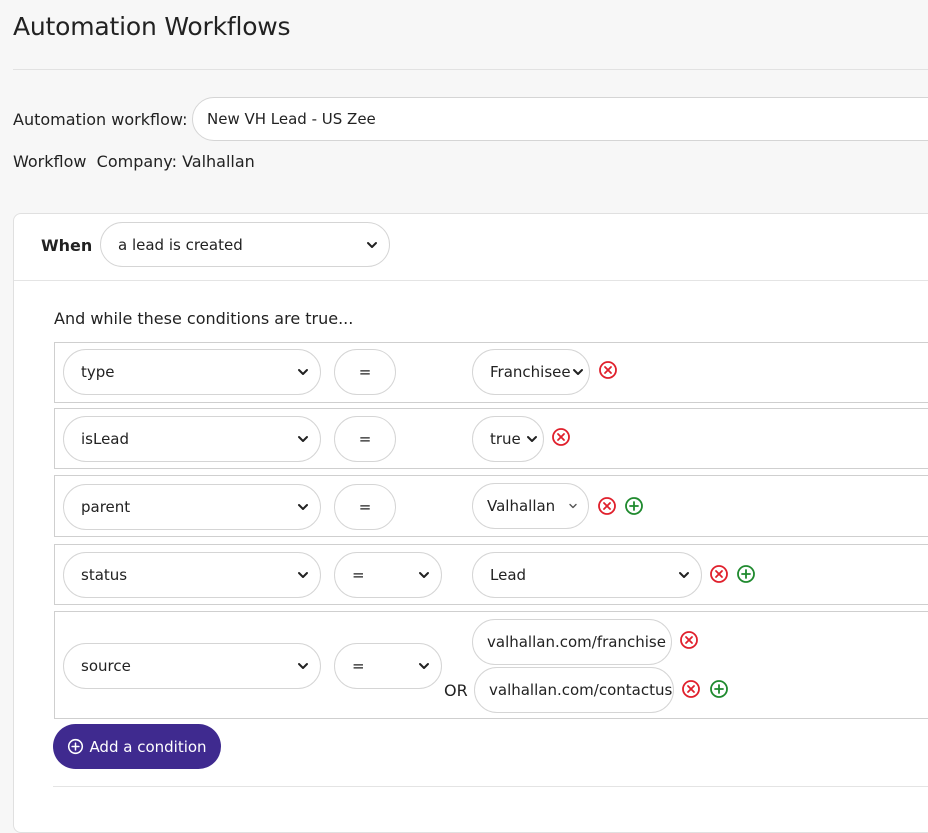  Describe the element at coordinates (192, 439) in the screenshot. I see `condition-field-select: isLead` at that location.